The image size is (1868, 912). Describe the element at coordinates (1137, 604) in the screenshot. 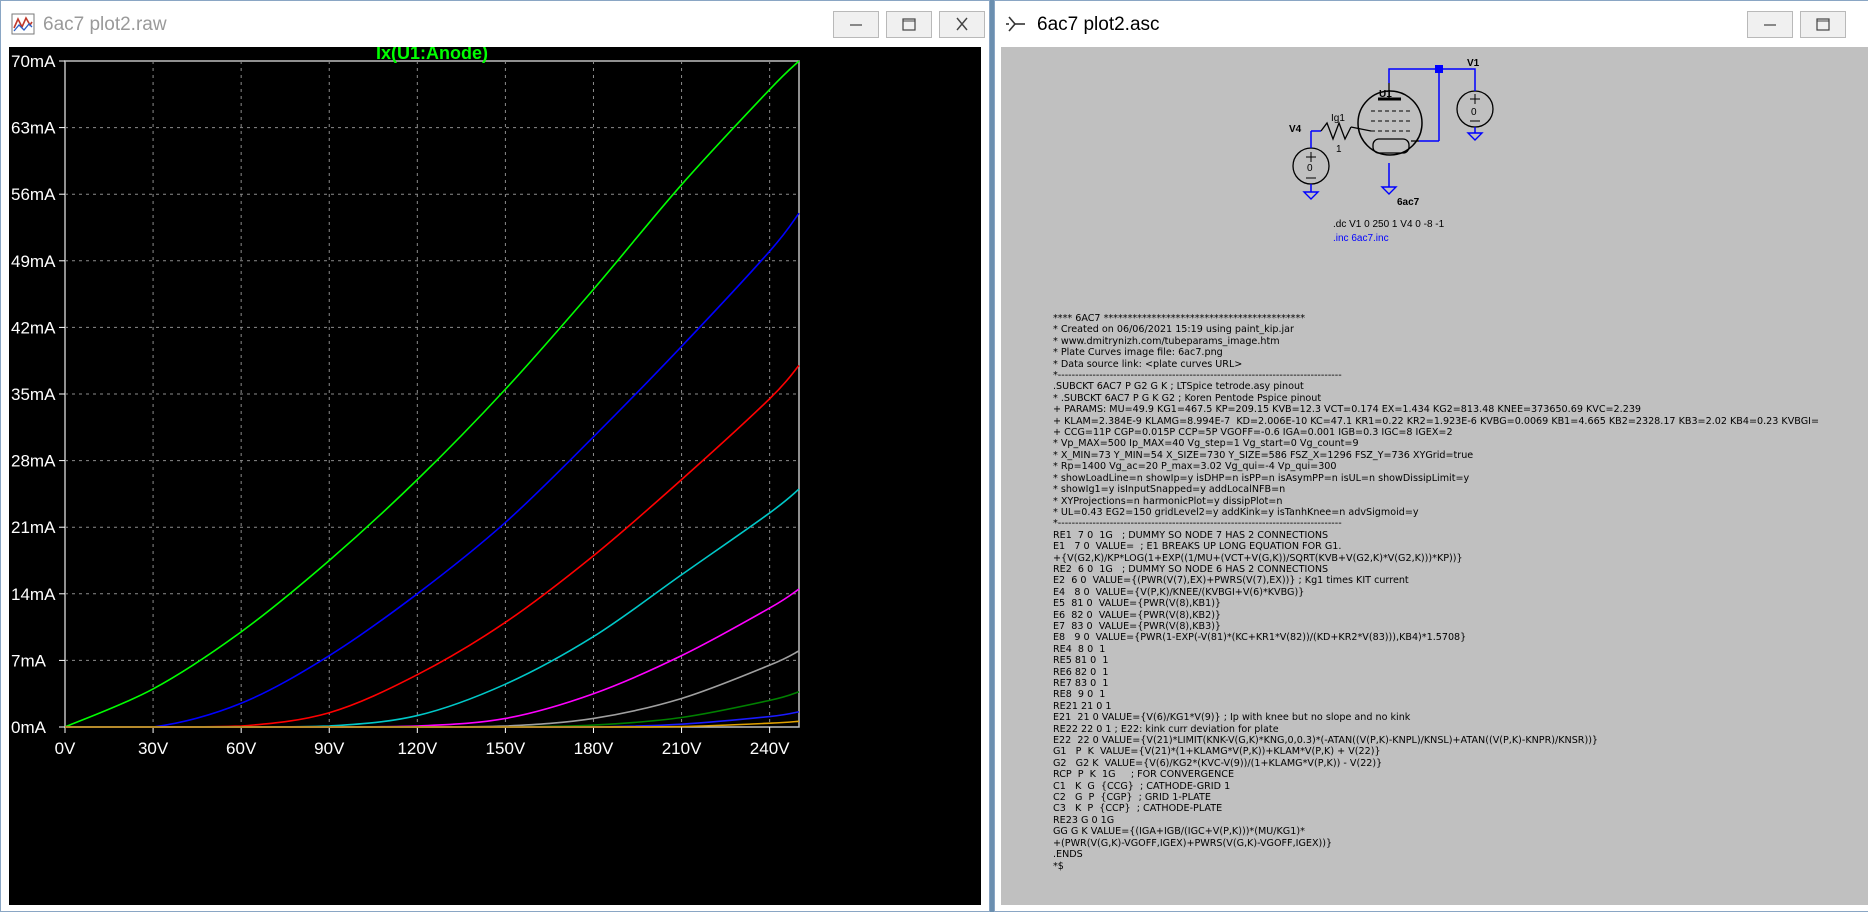

I see `netlist-line: E5 81 0 VALUE={PWR(V(8),KB1)}` at that location.